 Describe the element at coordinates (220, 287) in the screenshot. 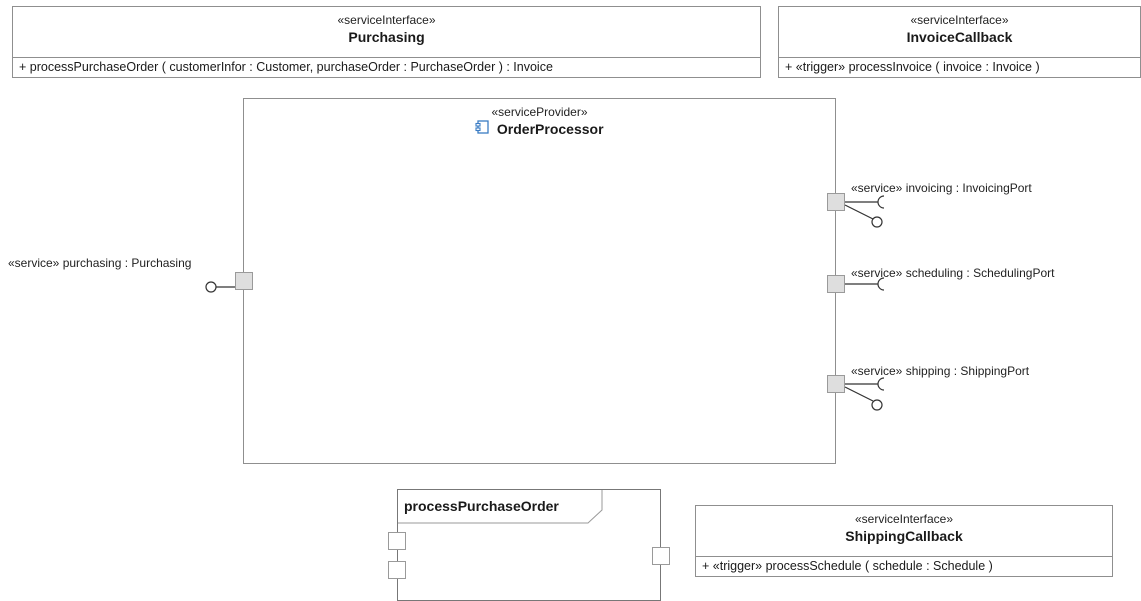

I see `purchasing-lollipop-icon` at that location.